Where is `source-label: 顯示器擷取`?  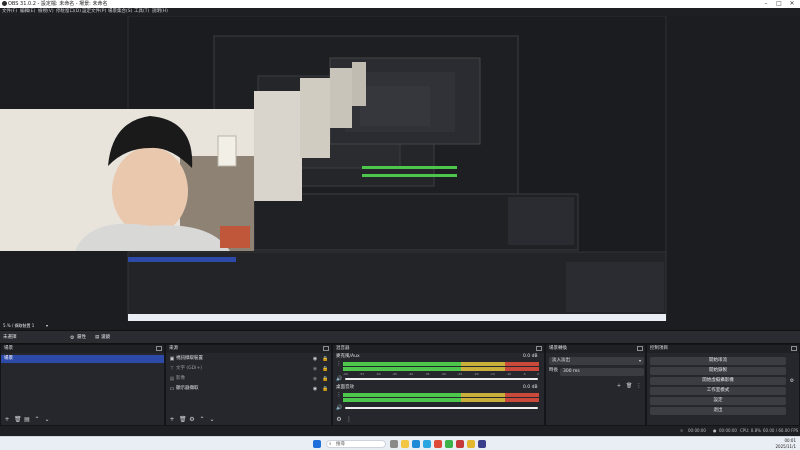
source-label: 顯示器擷取 is located at coordinates (187, 388).